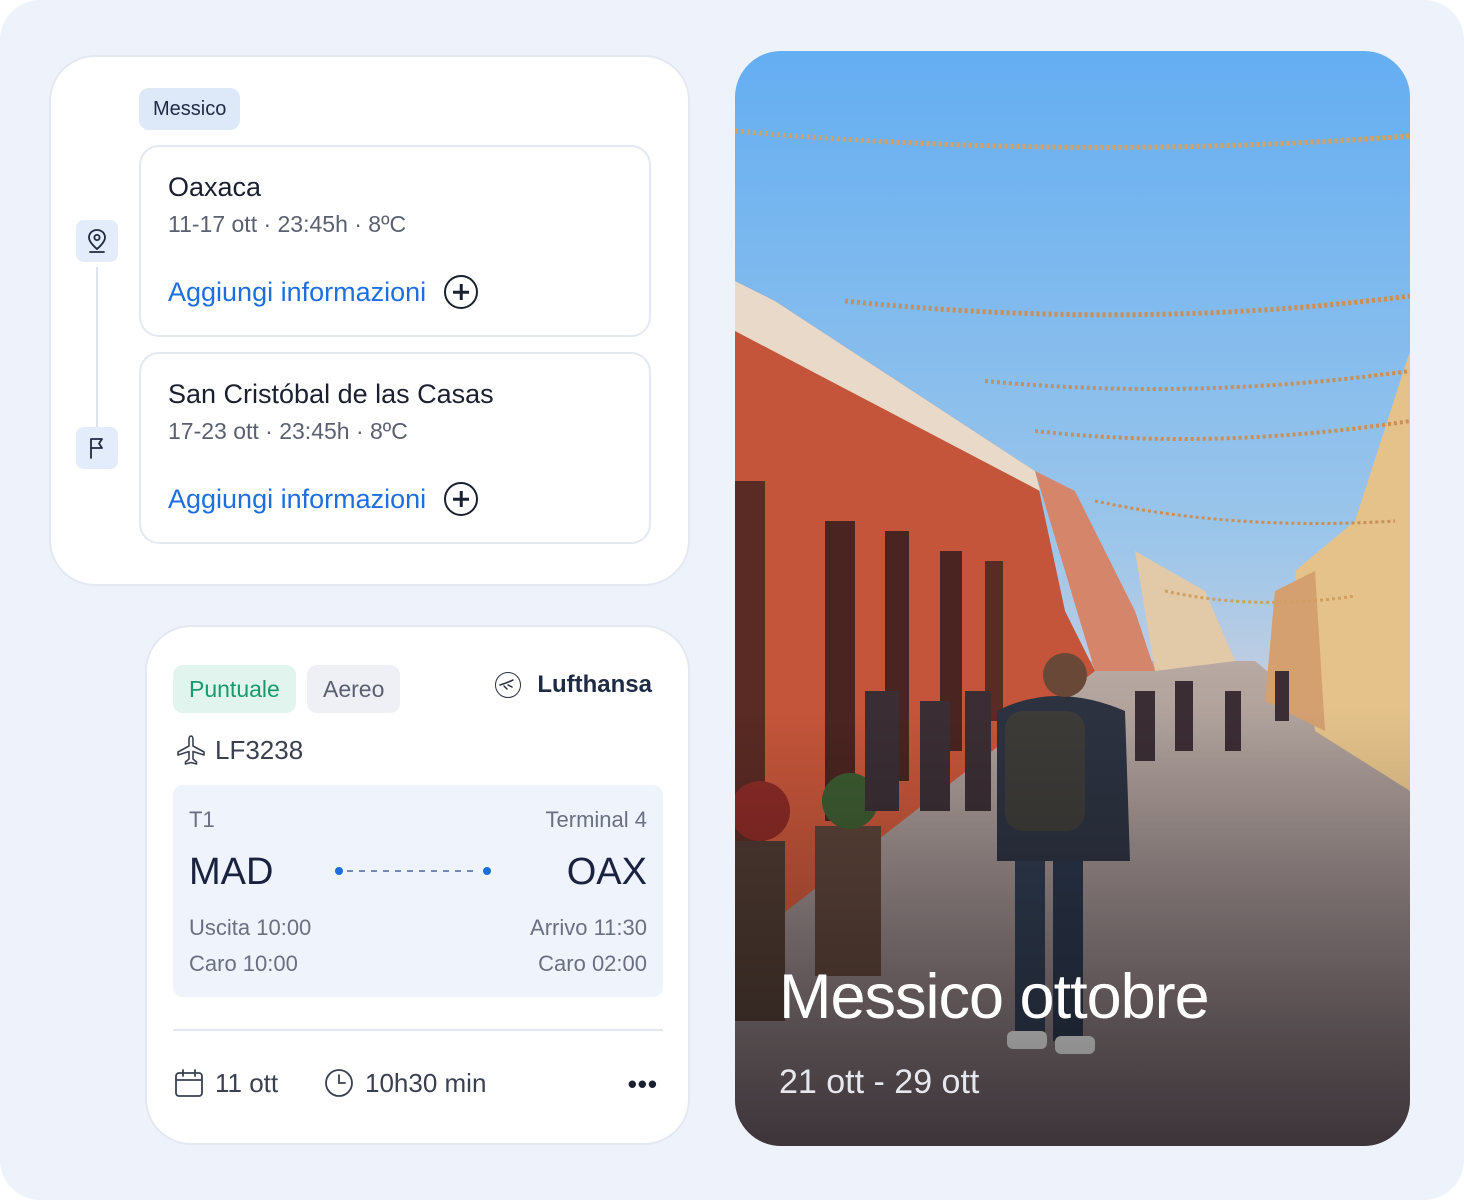 The width and height of the screenshot is (1464, 1200). I want to click on airline-logo-icon, so click(508, 685).